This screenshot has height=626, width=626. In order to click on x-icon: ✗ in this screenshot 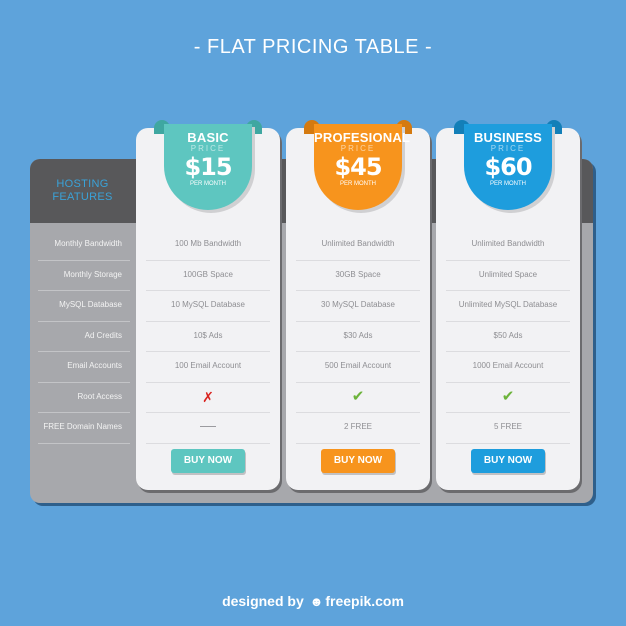, I will do `click(208, 396)`.